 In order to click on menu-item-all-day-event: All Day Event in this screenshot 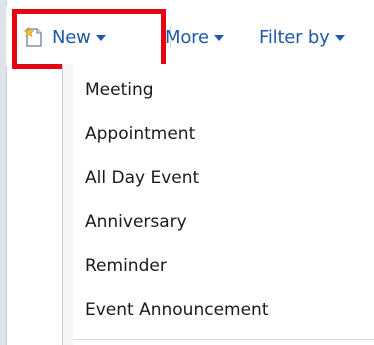, I will do `click(142, 178)`.